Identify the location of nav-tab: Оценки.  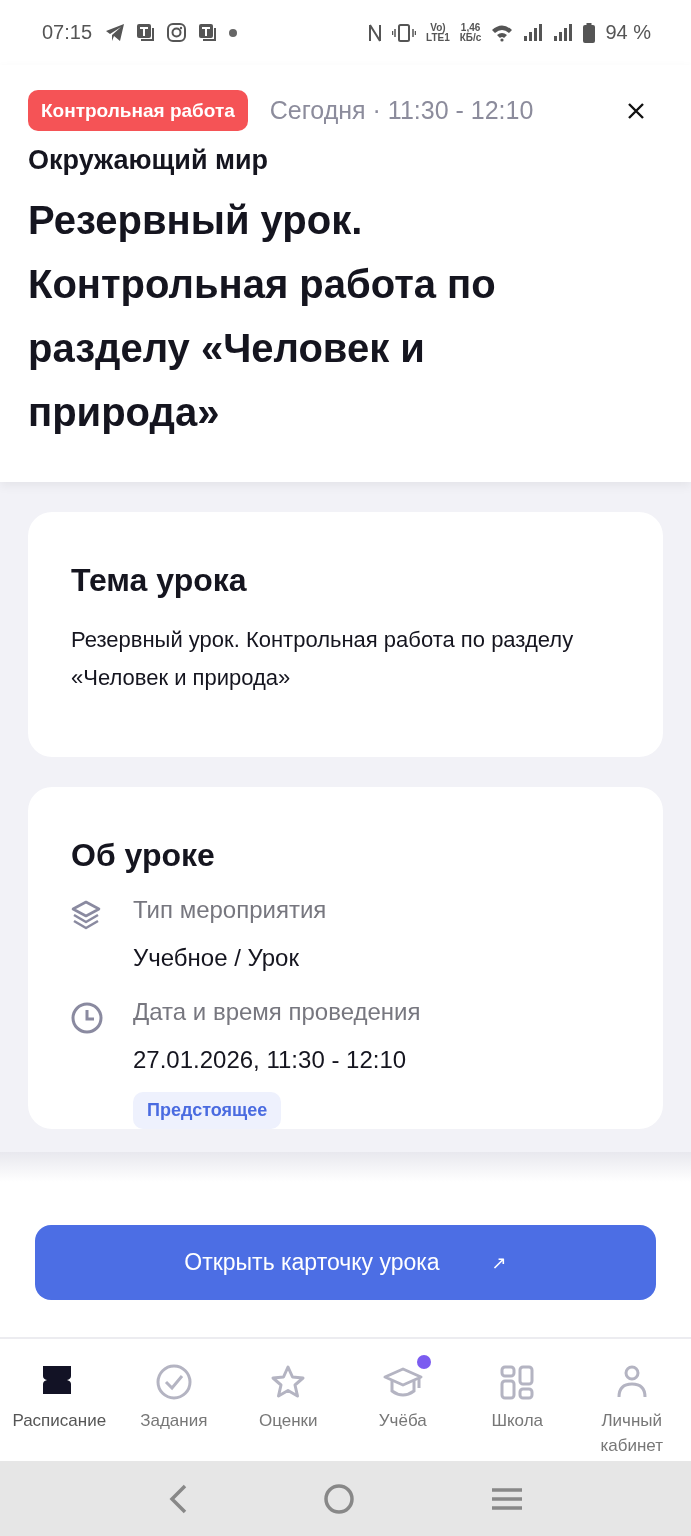
(288, 1400).